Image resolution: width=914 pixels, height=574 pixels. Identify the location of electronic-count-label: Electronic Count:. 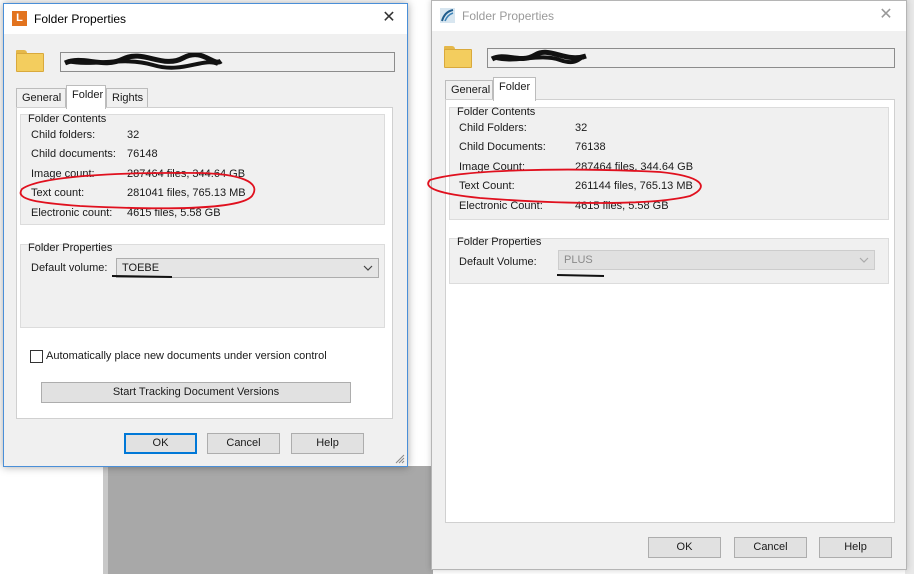
(501, 206).